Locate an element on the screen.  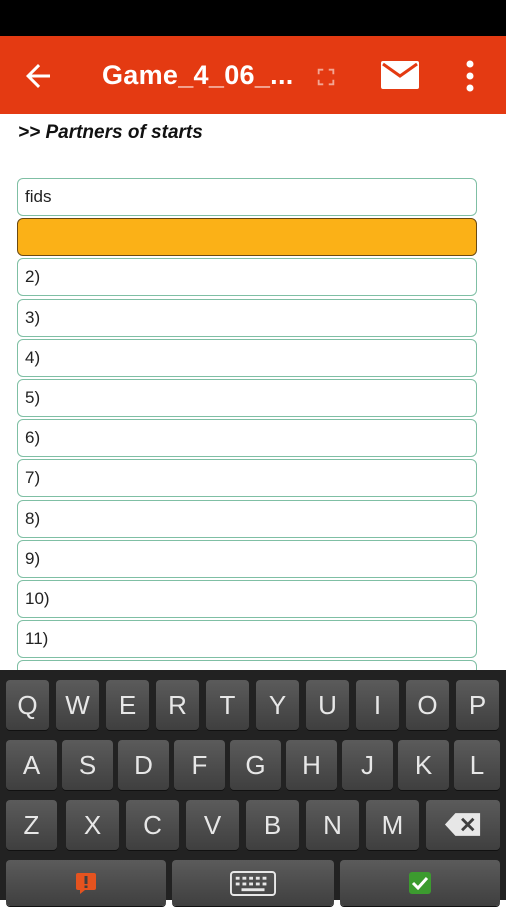
key-b: B is located at coordinates (272, 825).